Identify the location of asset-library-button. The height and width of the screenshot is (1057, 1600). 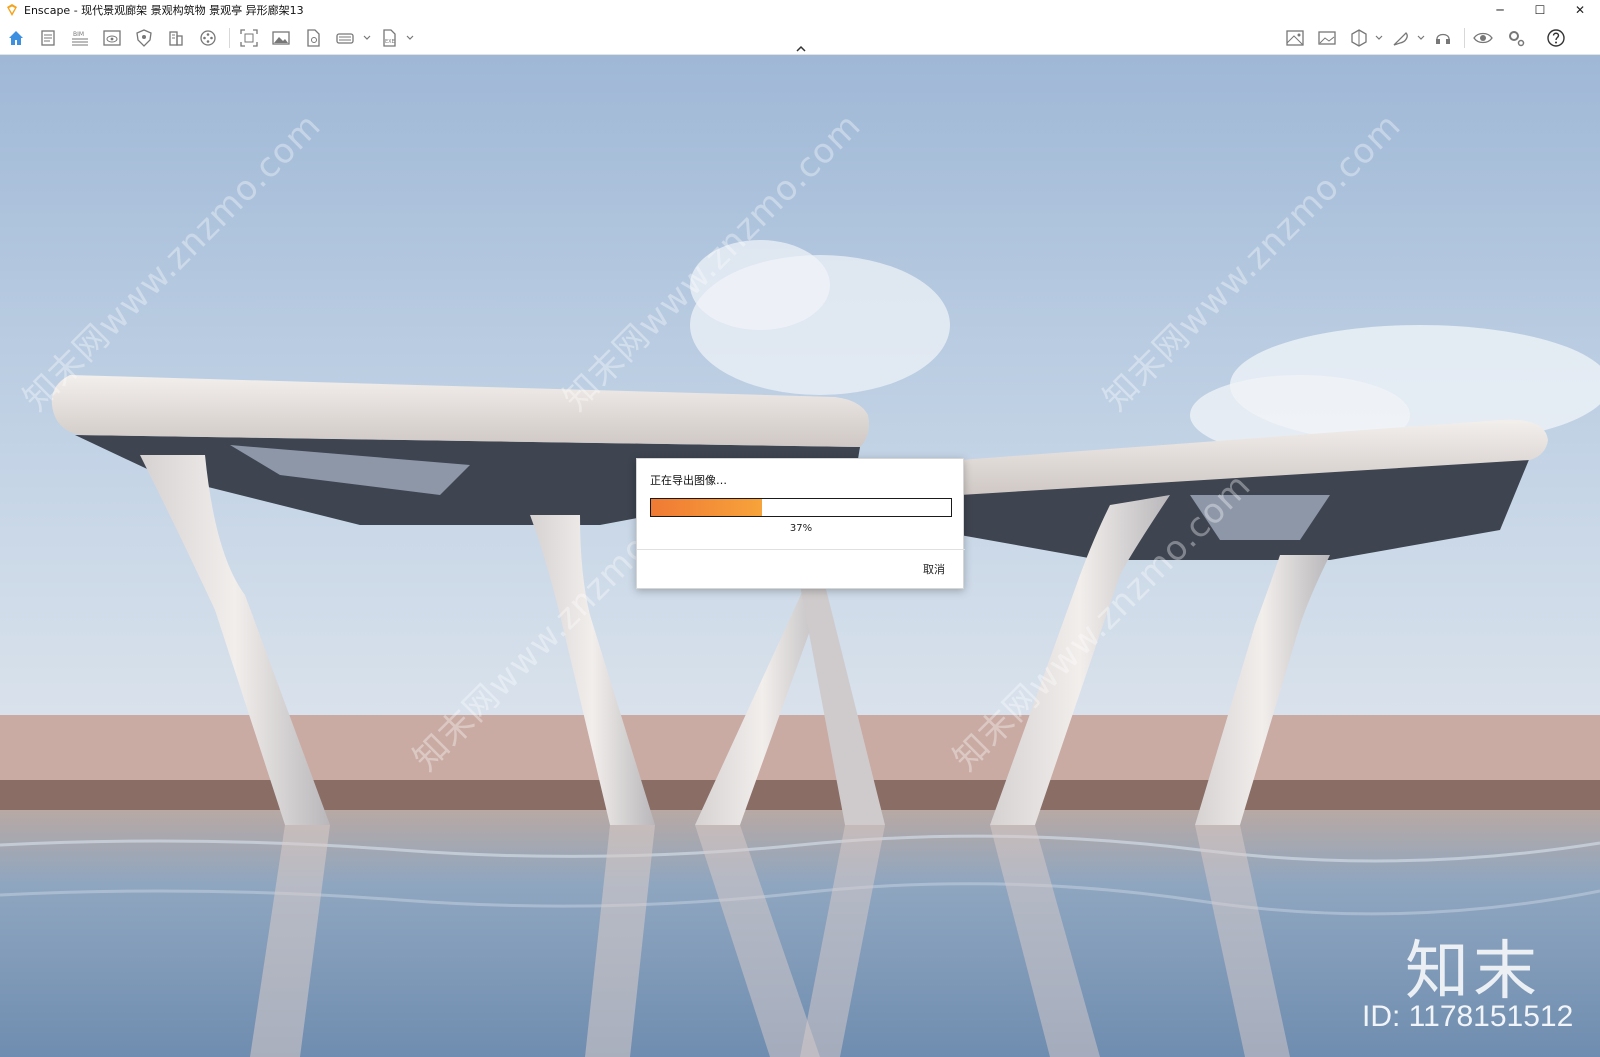
(1295, 38).